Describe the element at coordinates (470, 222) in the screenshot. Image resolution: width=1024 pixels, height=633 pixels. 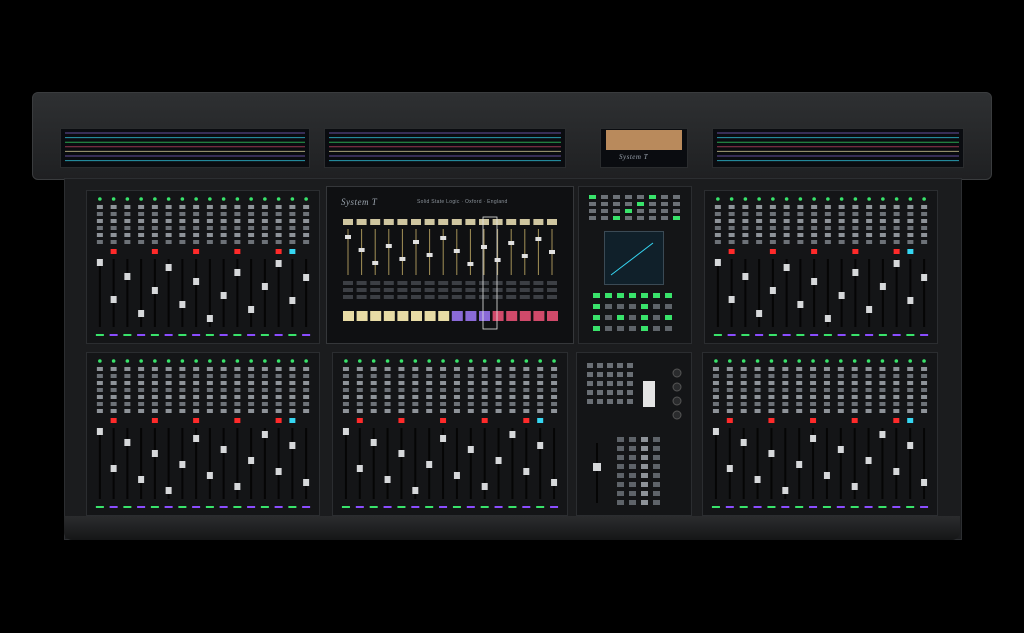
I see `screen-channel-label` at that location.